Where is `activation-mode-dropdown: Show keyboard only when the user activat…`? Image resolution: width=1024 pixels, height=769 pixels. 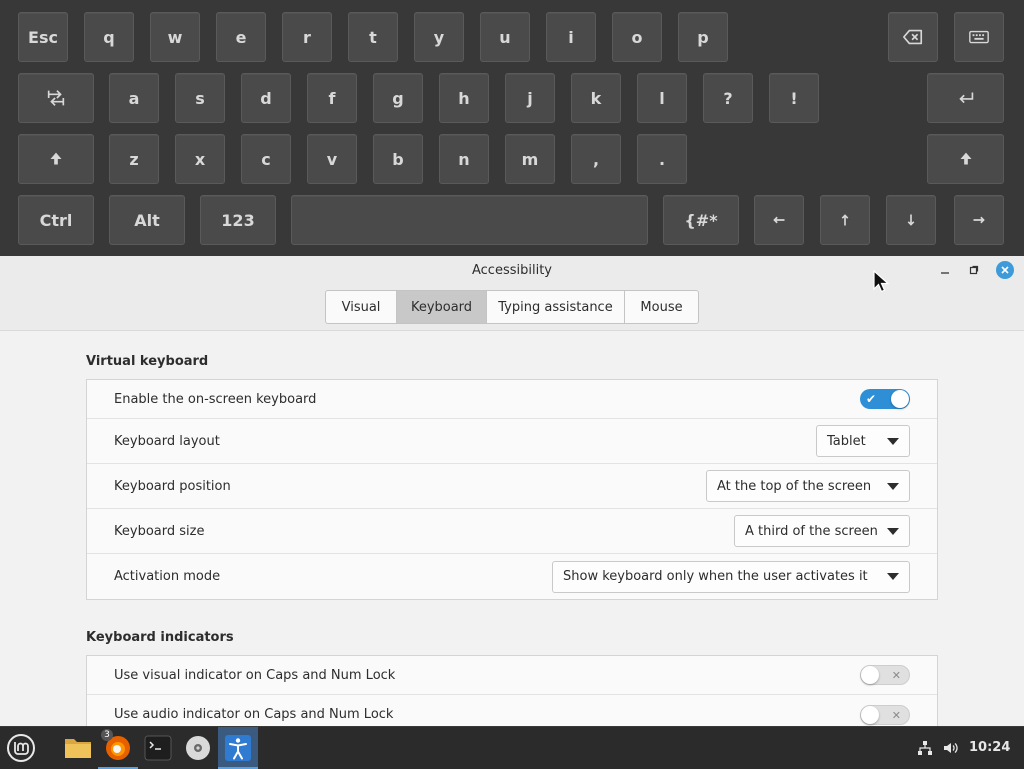
activation-mode-dropdown: Show keyboard only when the user activat… is located at coordinates (731, 576).